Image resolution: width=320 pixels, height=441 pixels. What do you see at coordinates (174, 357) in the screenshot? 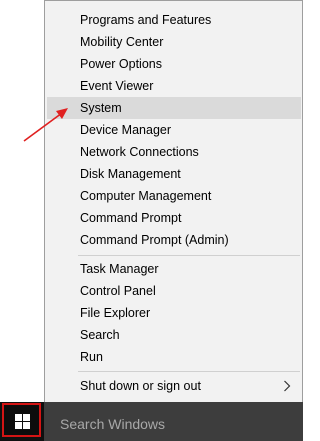
I see `menu-item-run: Run` at bounding box center [174, 357].